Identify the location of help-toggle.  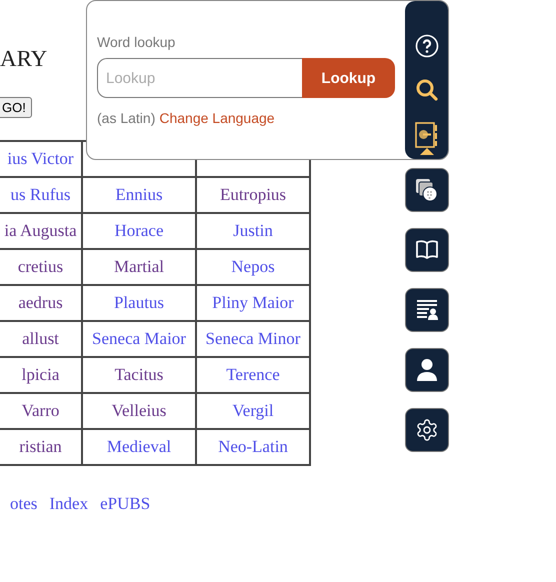
(426, 46).